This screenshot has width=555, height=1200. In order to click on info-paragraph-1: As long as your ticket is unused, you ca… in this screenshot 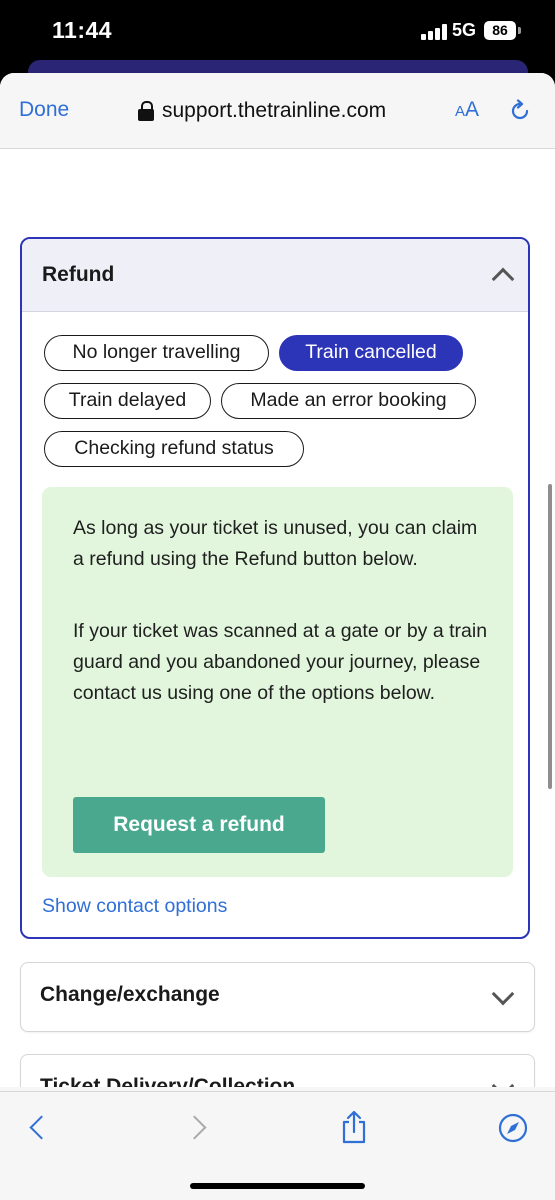, I will do `click(275, 543)`.